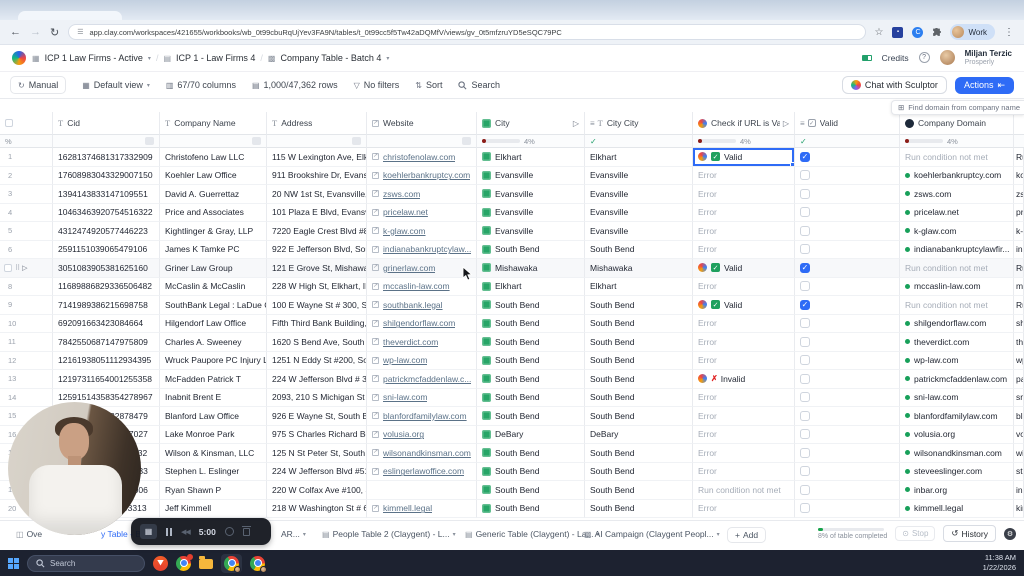  I want to click on cell-valid: ✓, so click(847, 157).